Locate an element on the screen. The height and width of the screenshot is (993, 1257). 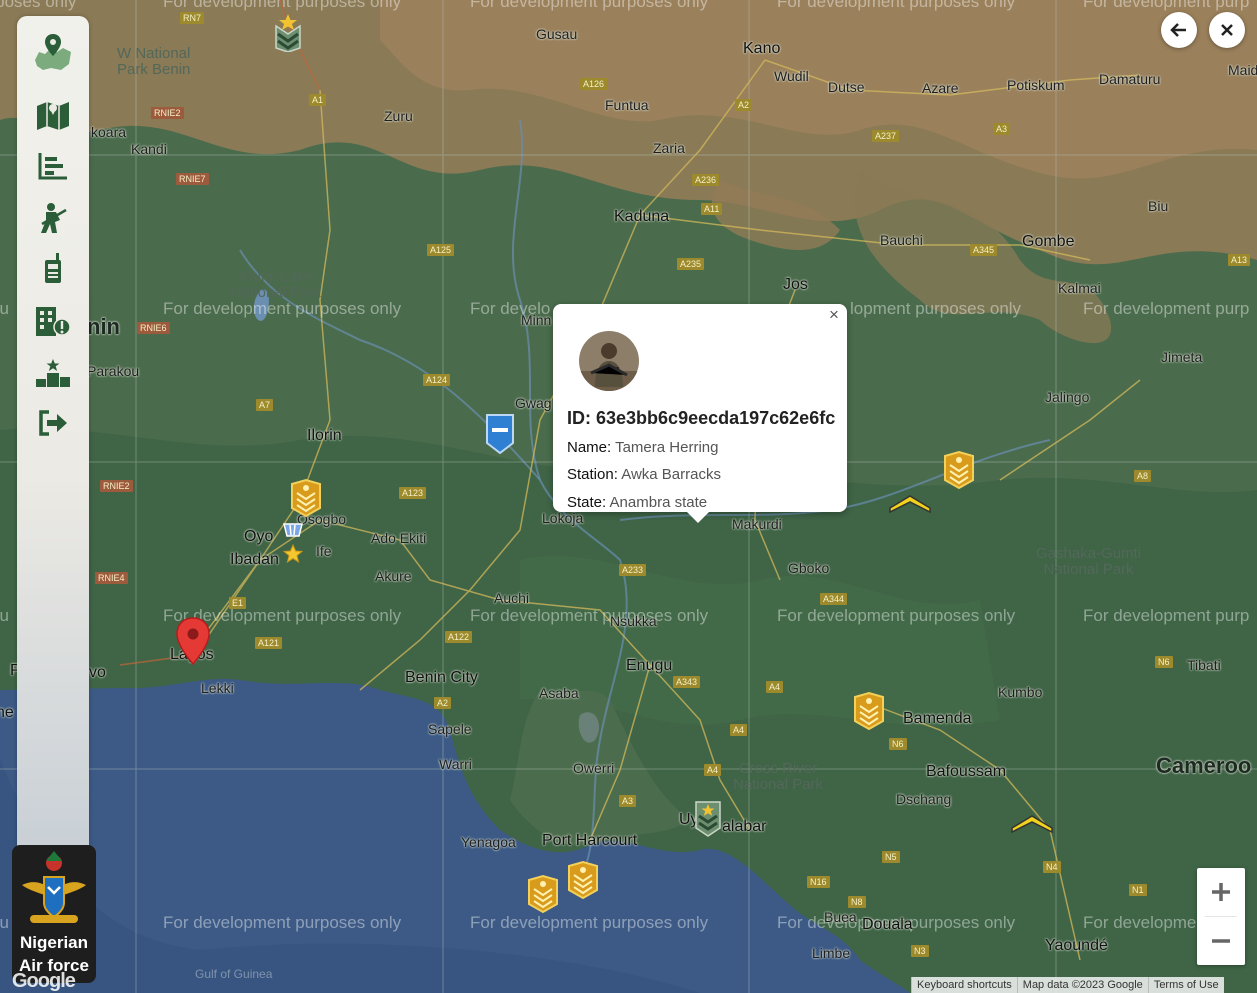
city-label: Lokoja is located at coordinates (563, 518).